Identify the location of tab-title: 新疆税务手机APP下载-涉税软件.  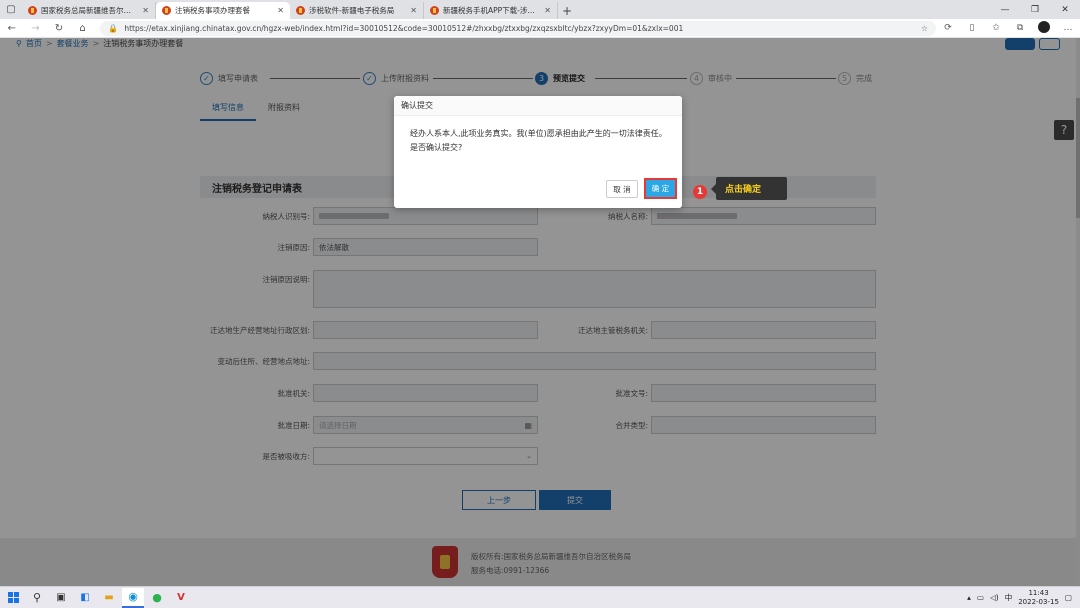
(492, 10).